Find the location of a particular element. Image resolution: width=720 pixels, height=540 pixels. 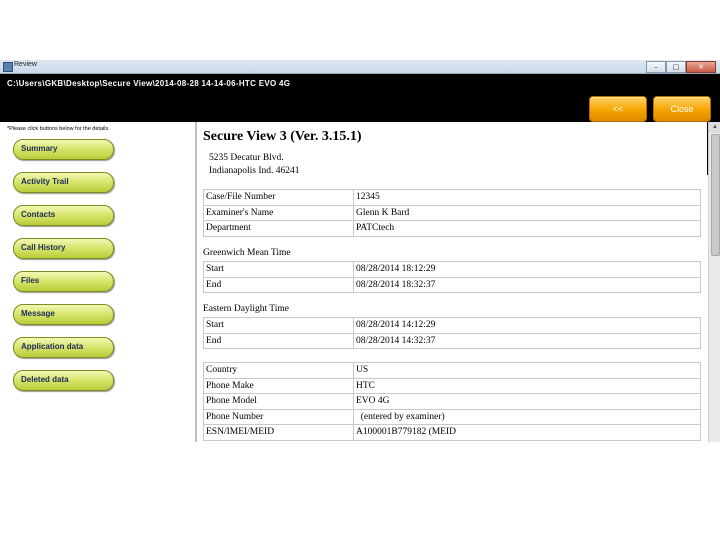

table-row: Phone Model EVO 4G is located at coordinates (452, 401).